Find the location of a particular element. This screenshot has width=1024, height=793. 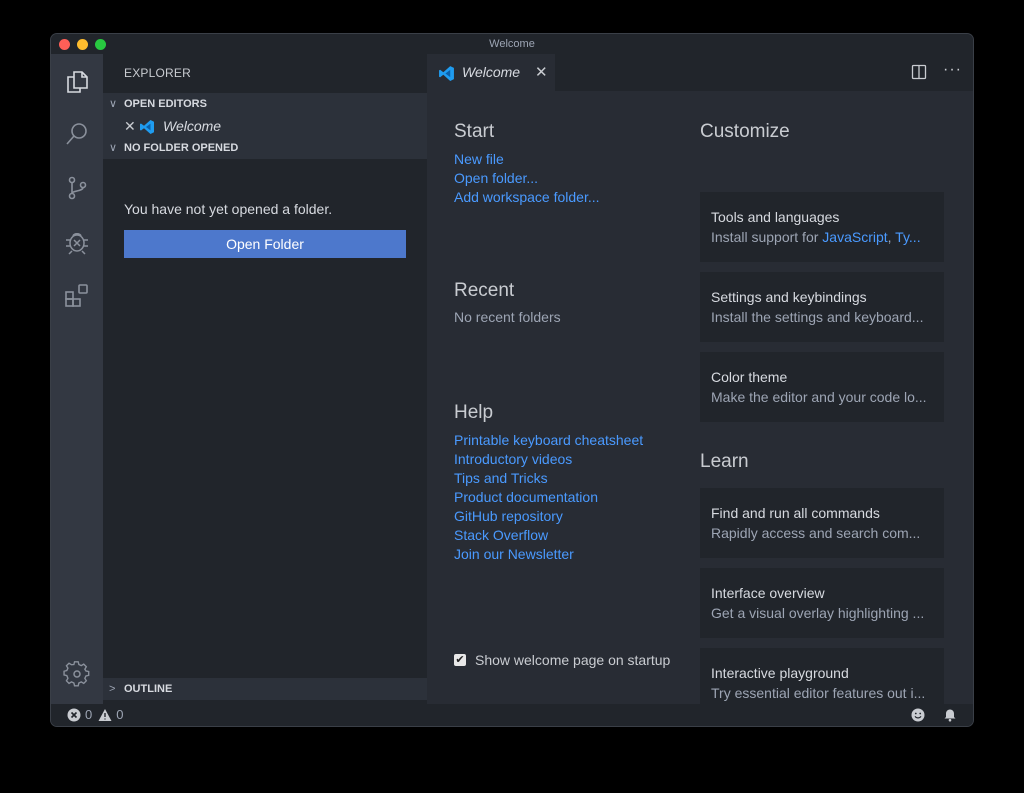

feedback-button is located at coordinates (920, 715).